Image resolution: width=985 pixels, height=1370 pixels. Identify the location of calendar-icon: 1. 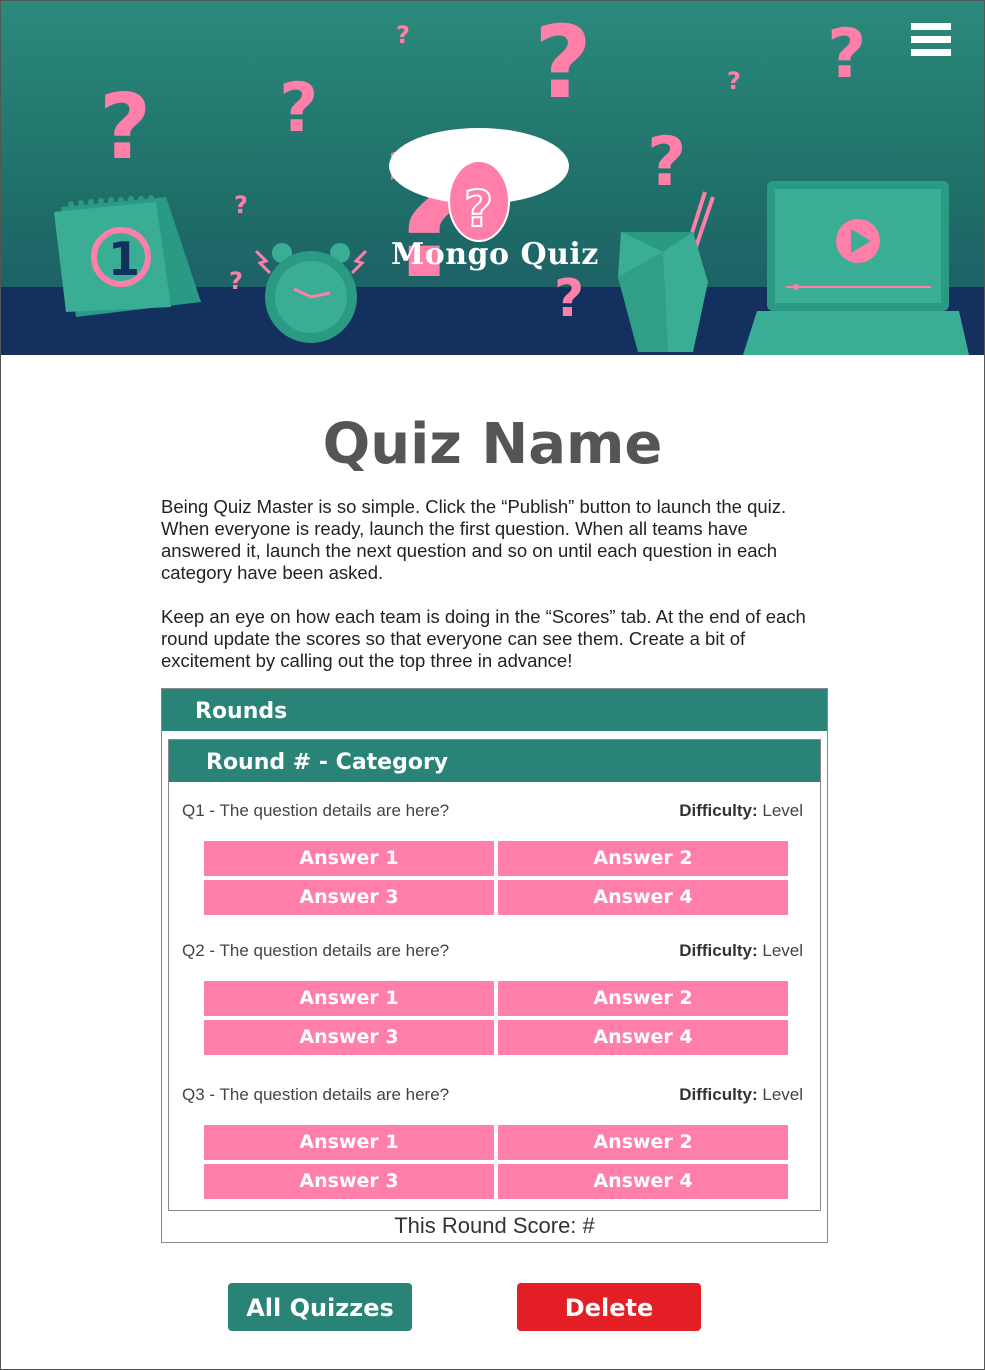
(127, 256).